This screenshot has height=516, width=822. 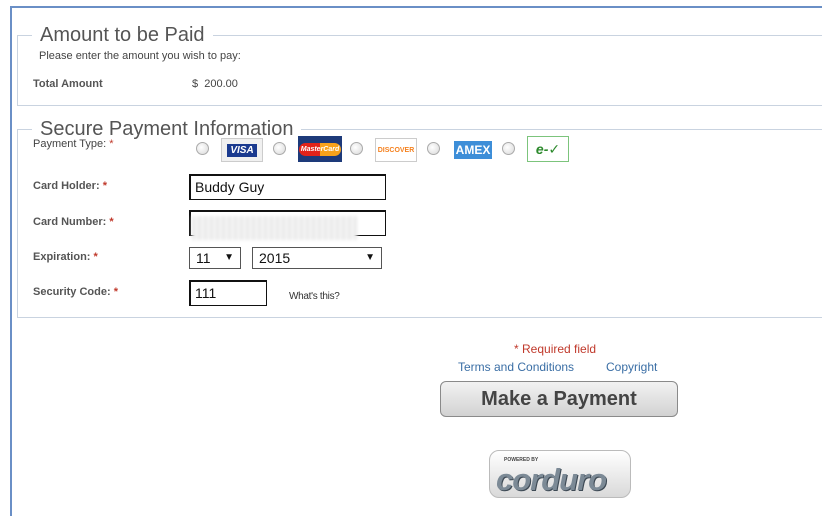 I want to click on copyright-link: Copyright, so click(x=631, y=367).